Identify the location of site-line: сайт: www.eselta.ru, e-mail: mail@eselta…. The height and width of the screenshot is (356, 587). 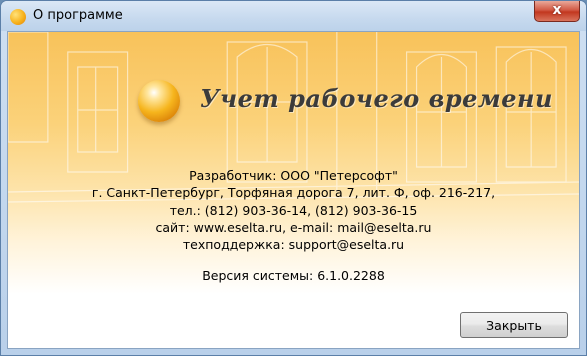
(293, 227).